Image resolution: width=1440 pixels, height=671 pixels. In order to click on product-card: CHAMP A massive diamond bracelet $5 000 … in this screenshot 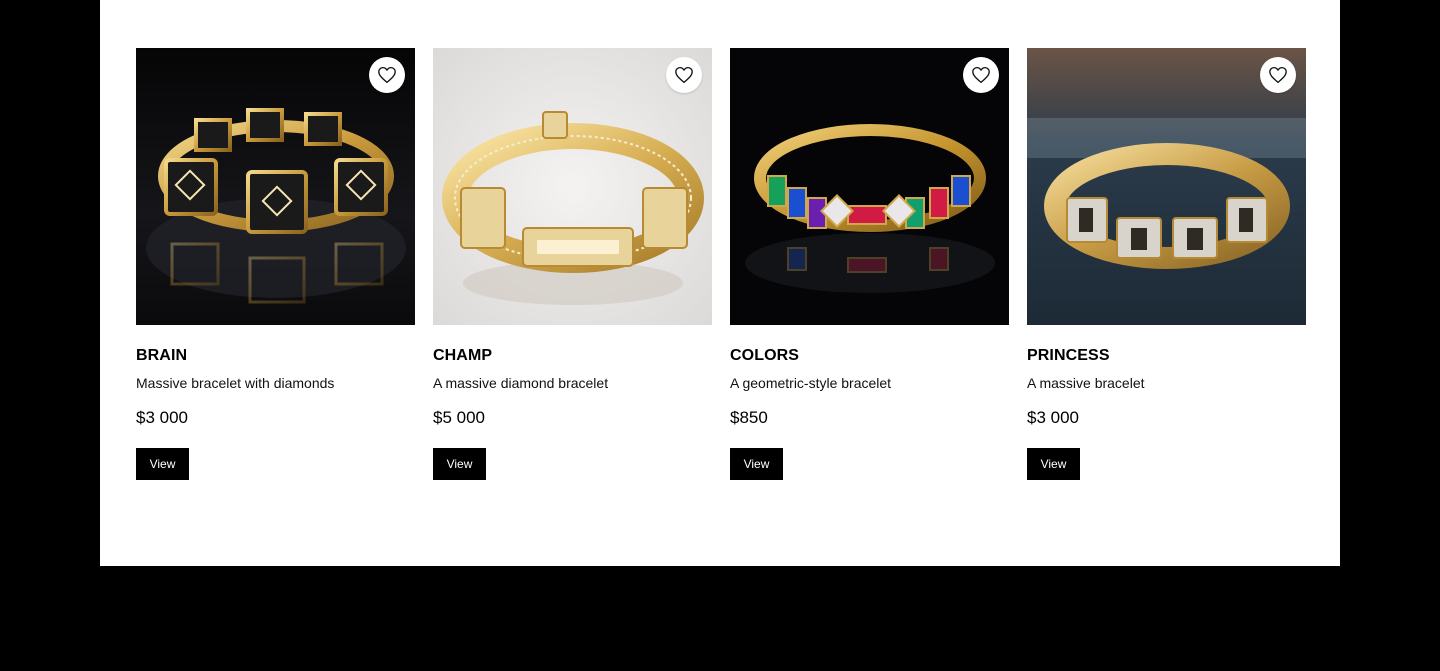, I will do `click(572, 264)`.